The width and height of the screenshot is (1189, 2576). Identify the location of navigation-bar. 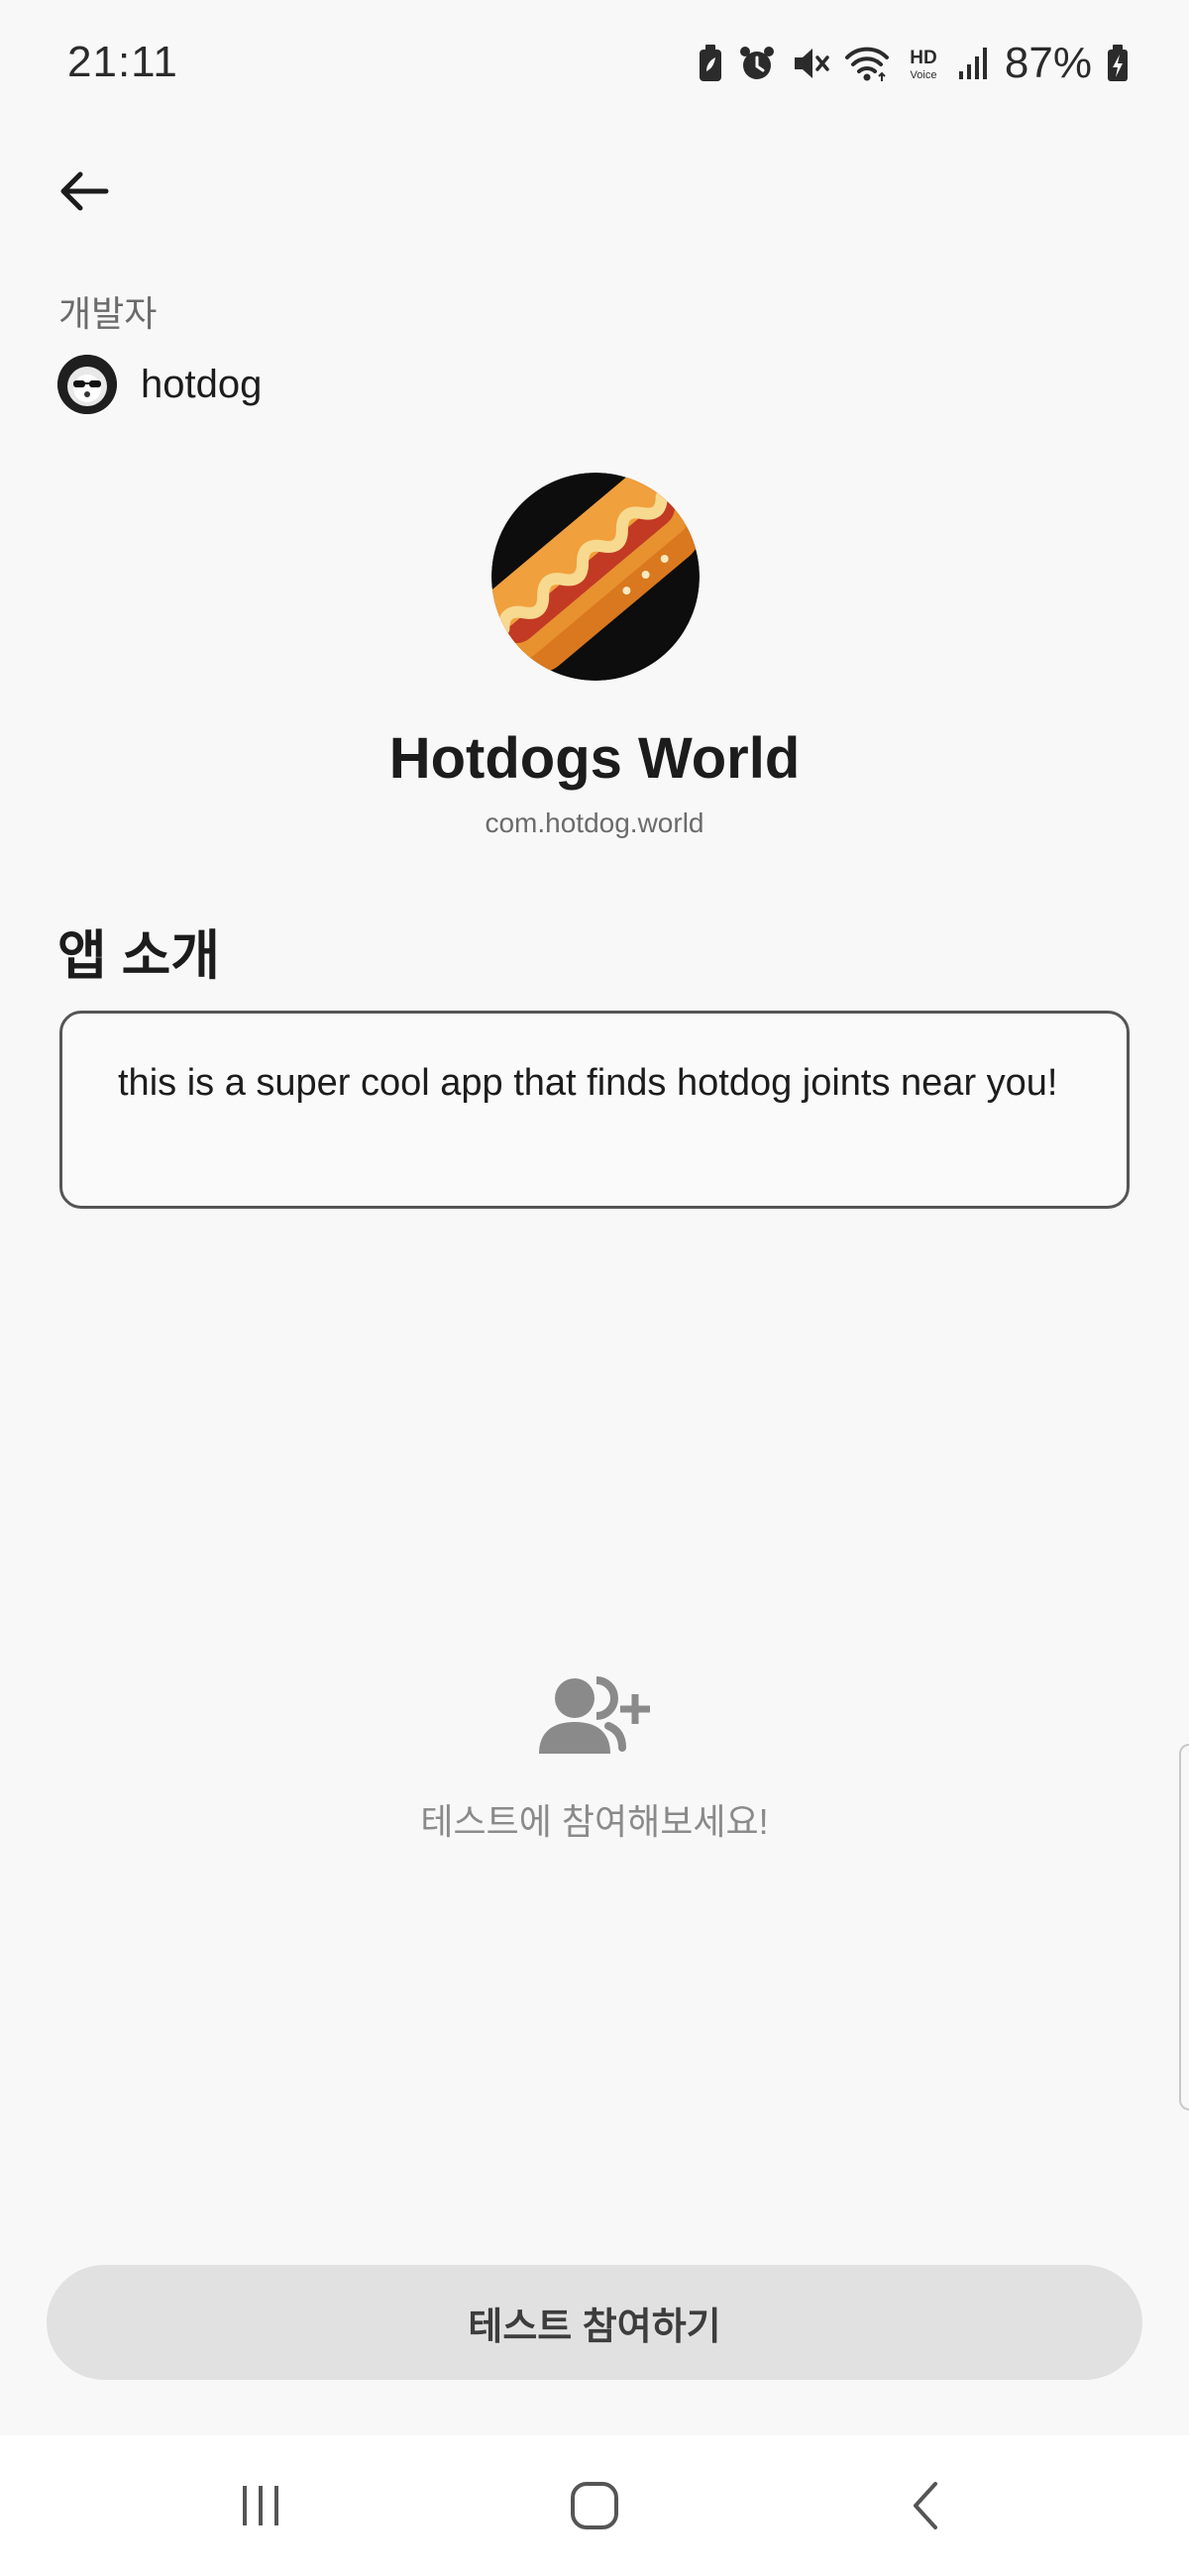
(594, 2505).